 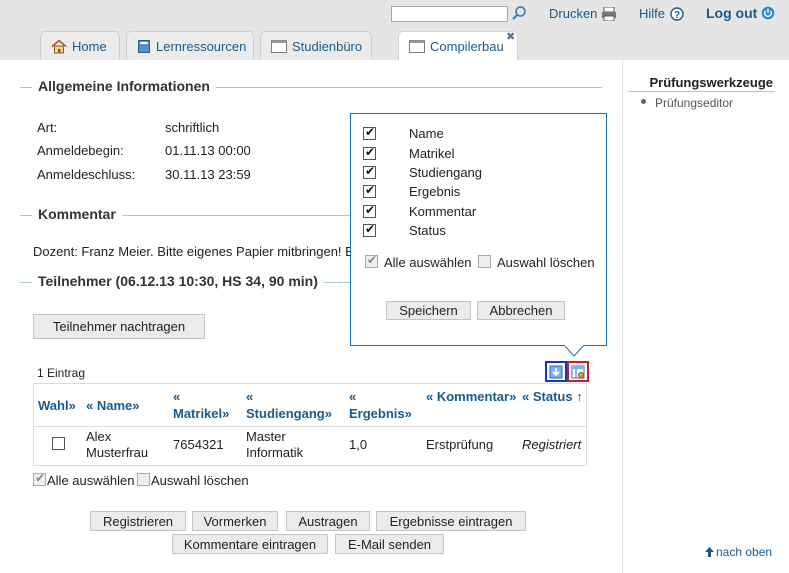 I want to click on export-table-button, so click(x=556, y=371).